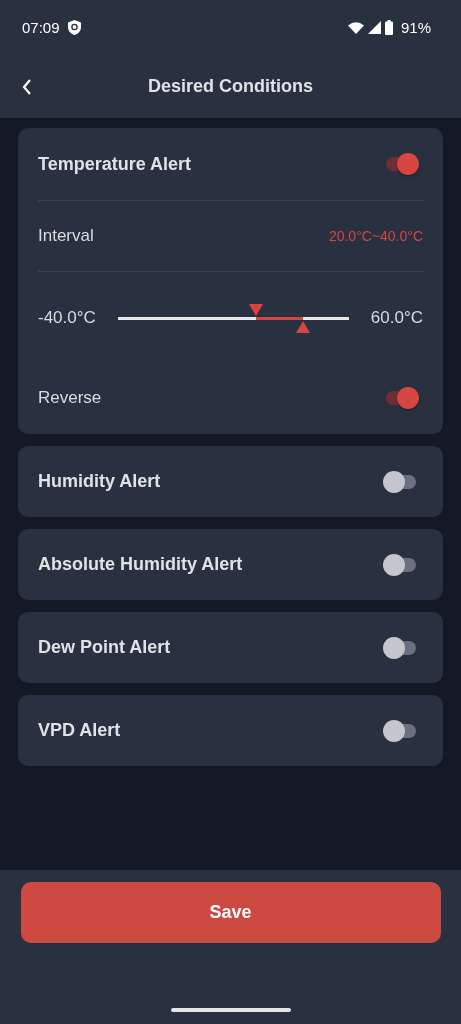 Image resolution: width=461 pixels, height=1024 pixels. Describe the element at coordinates (66, 236) in the screenshot. I see `interval-label: Interval` at that location.